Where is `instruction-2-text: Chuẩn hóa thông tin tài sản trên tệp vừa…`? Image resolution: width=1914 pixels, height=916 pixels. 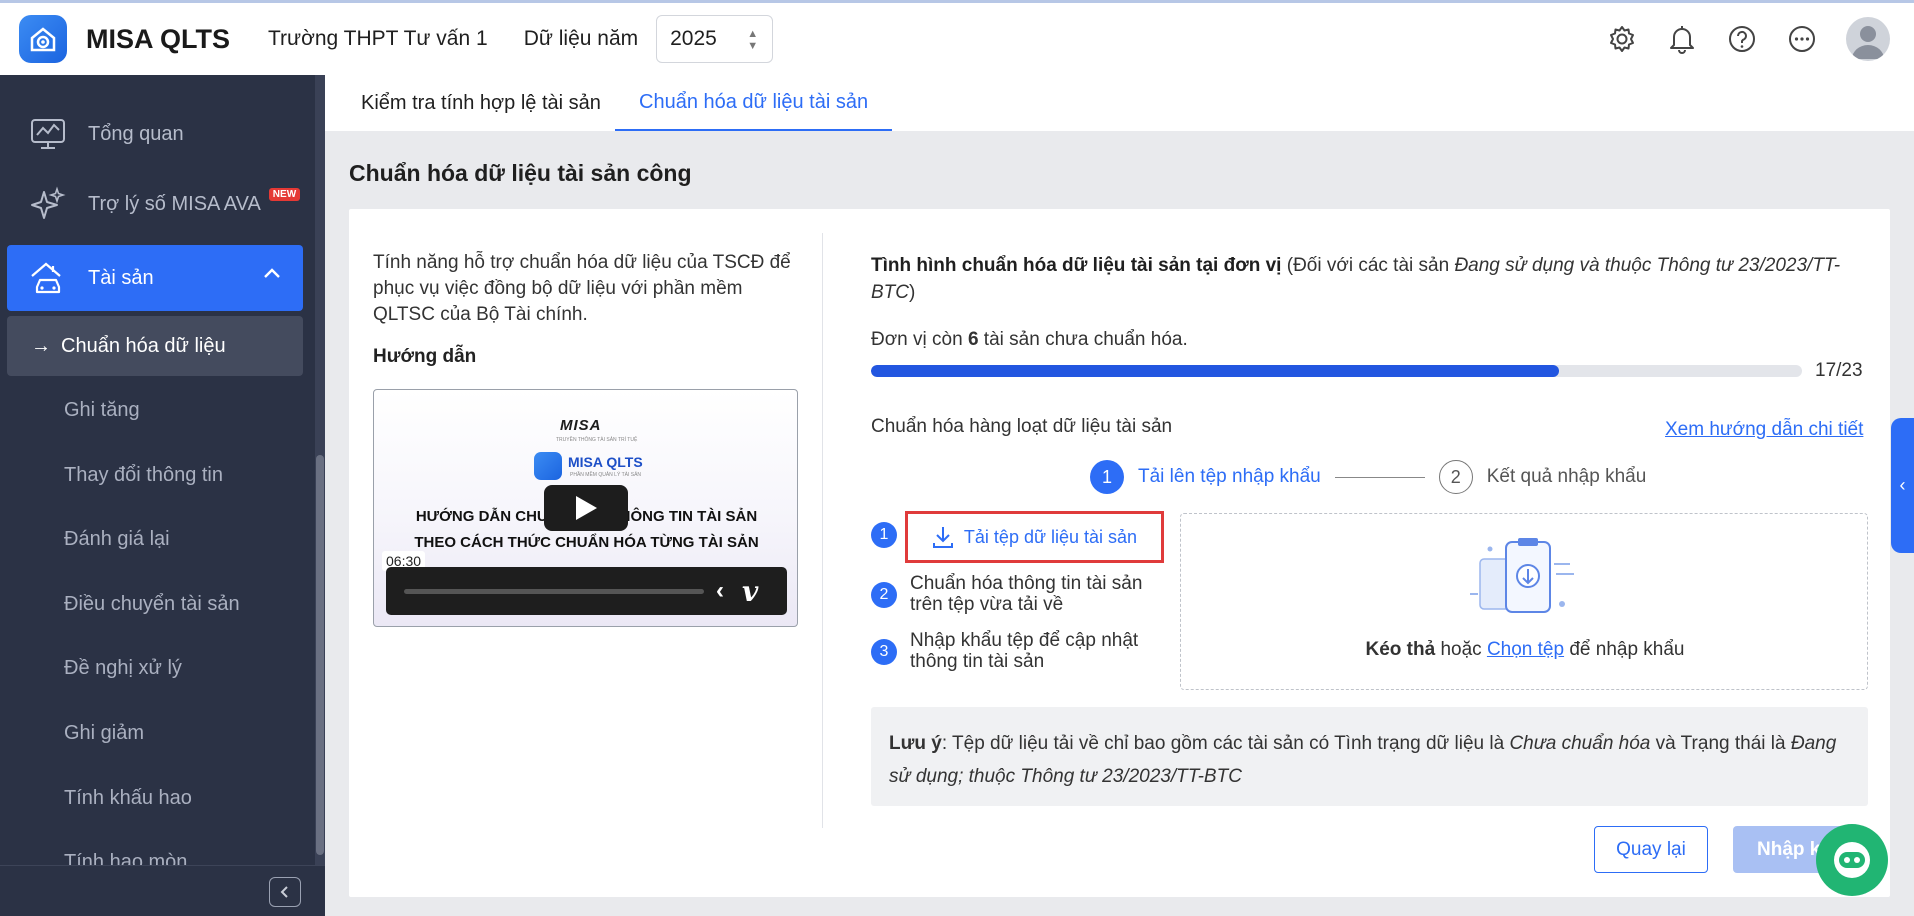
instruction-2-text: Chuẩn hóa thông tin tài sản trên tệp vừa… is located at coordinates (1026, 594).